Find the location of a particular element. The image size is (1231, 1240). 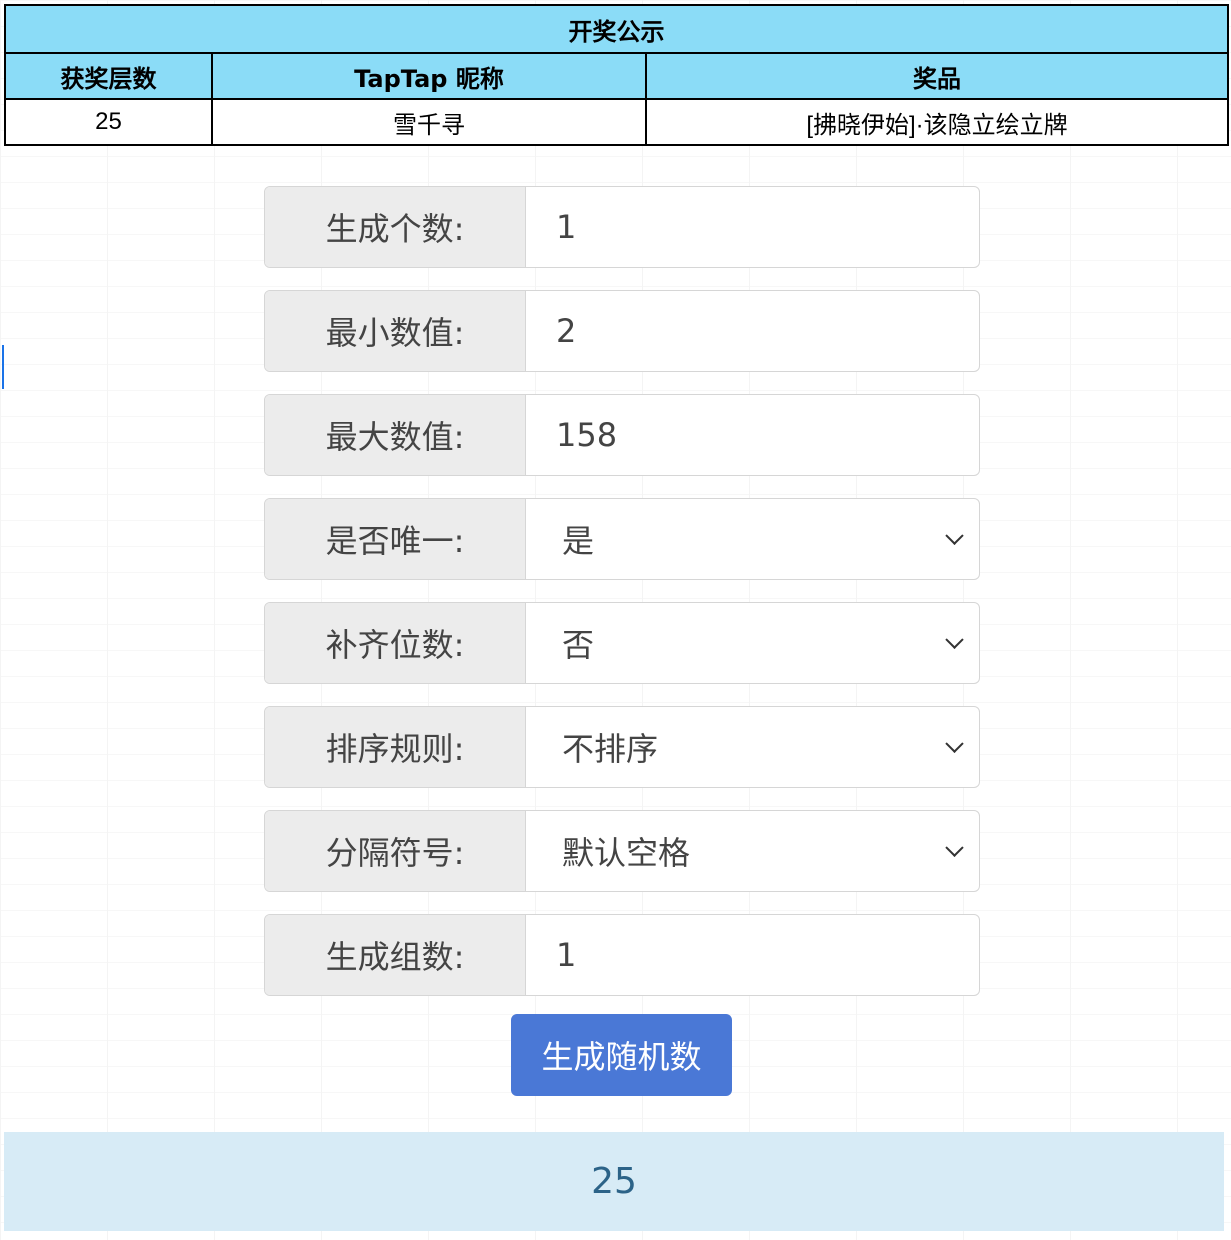

table-header-row: 获奖层数 TapTap 昵称 奖品 is located at coordinates (617, 76).